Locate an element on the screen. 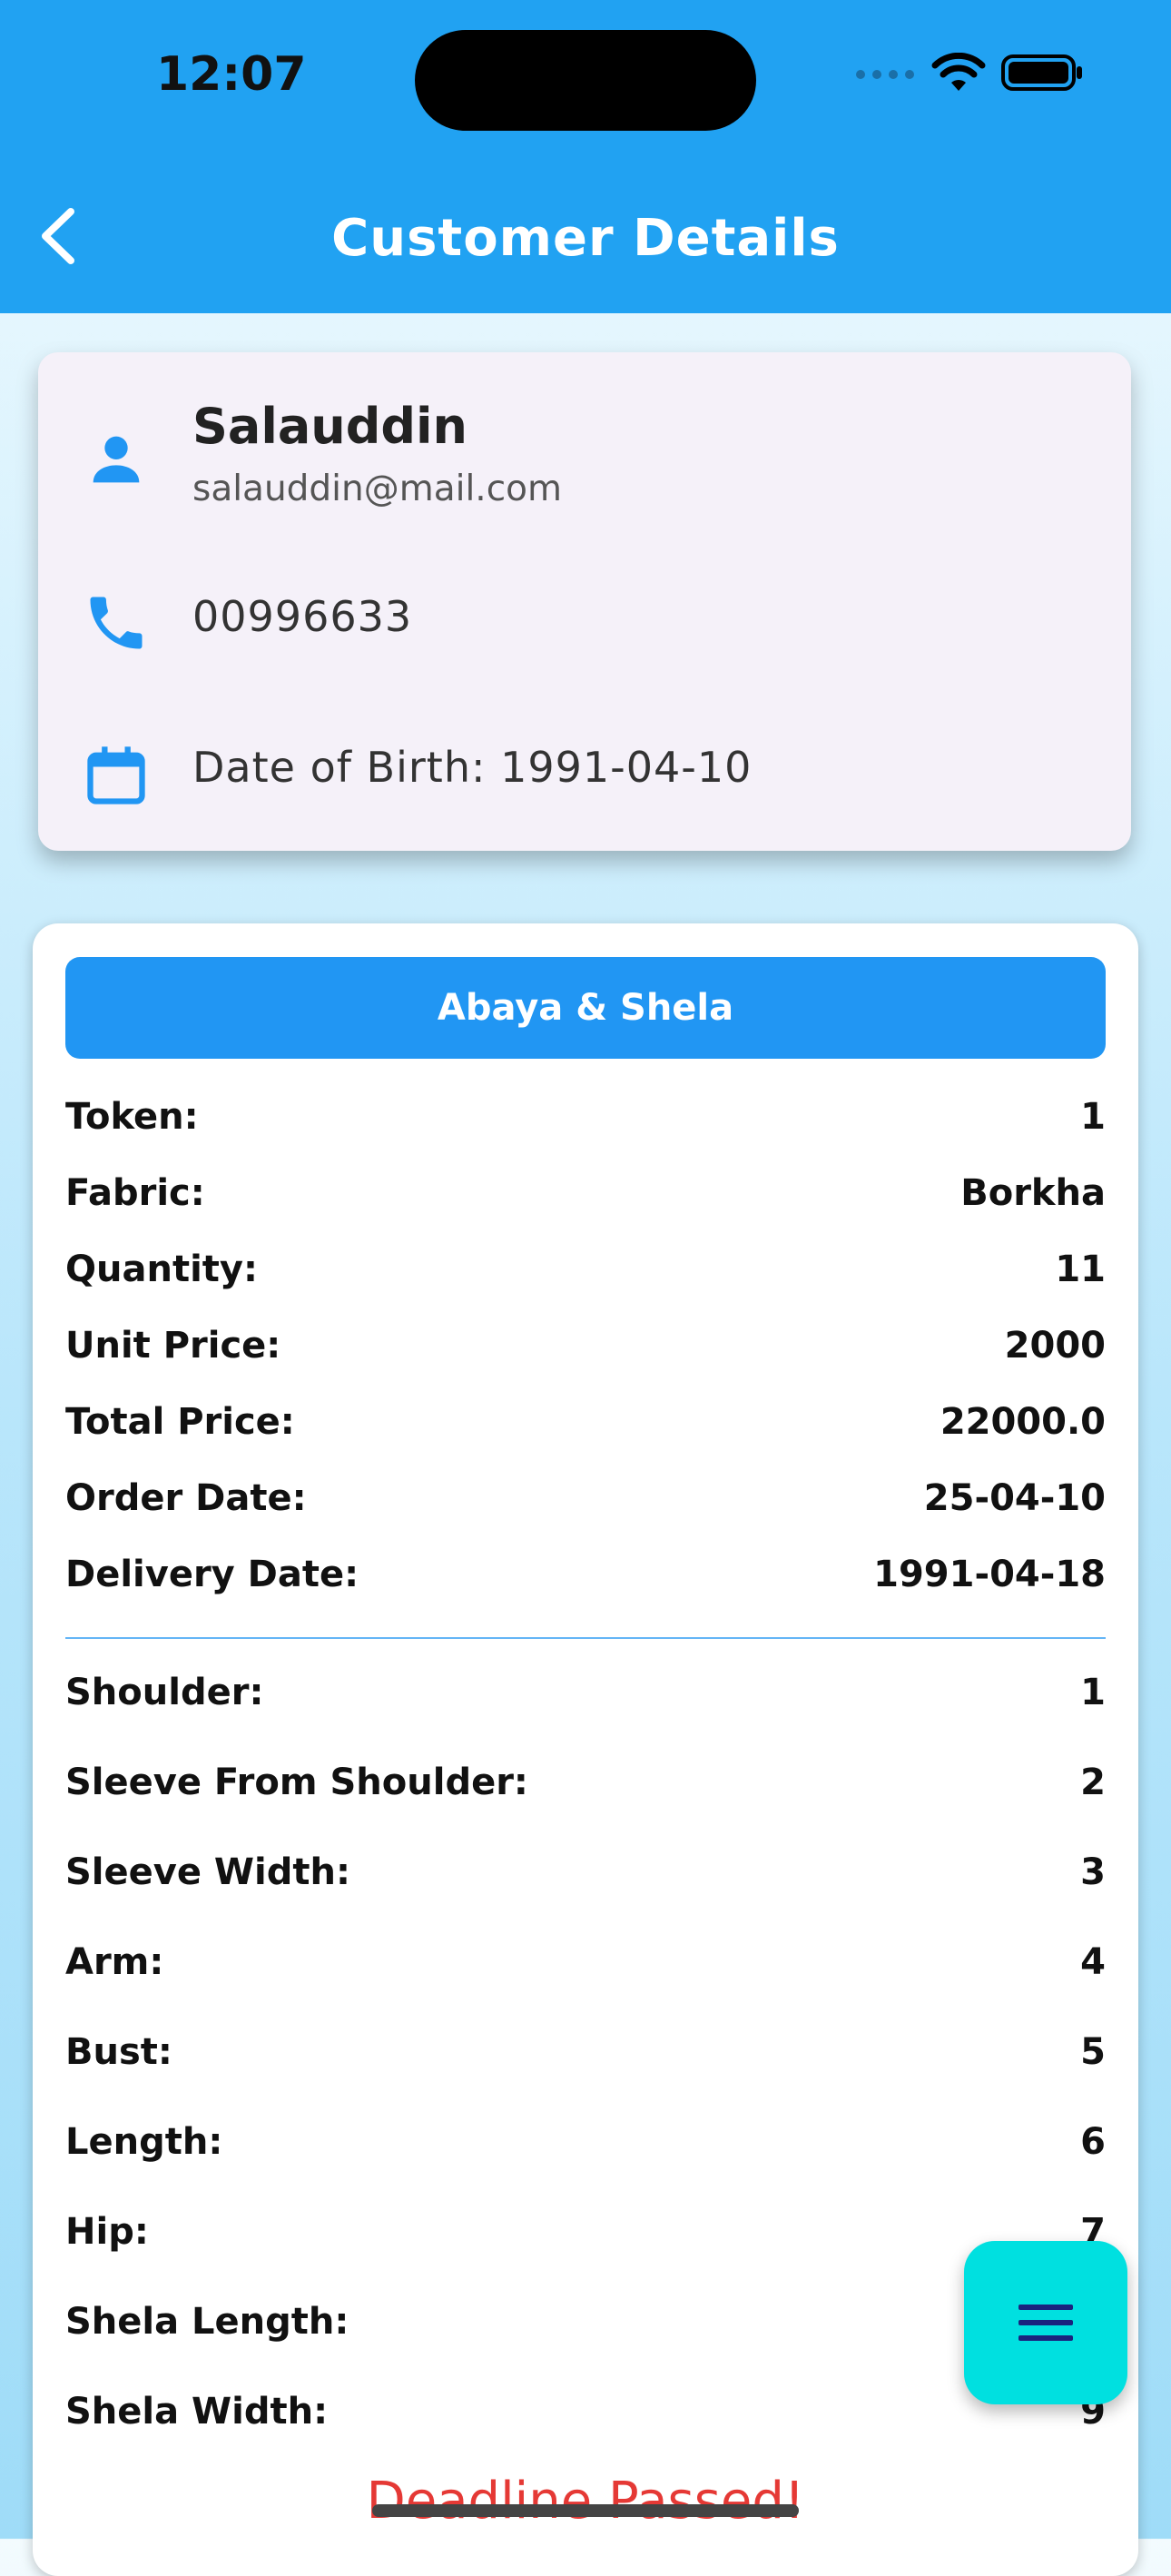  detail-row-delivery-date: Delivery Date: 1991-04-18 is located at coordinates (586, 1574).